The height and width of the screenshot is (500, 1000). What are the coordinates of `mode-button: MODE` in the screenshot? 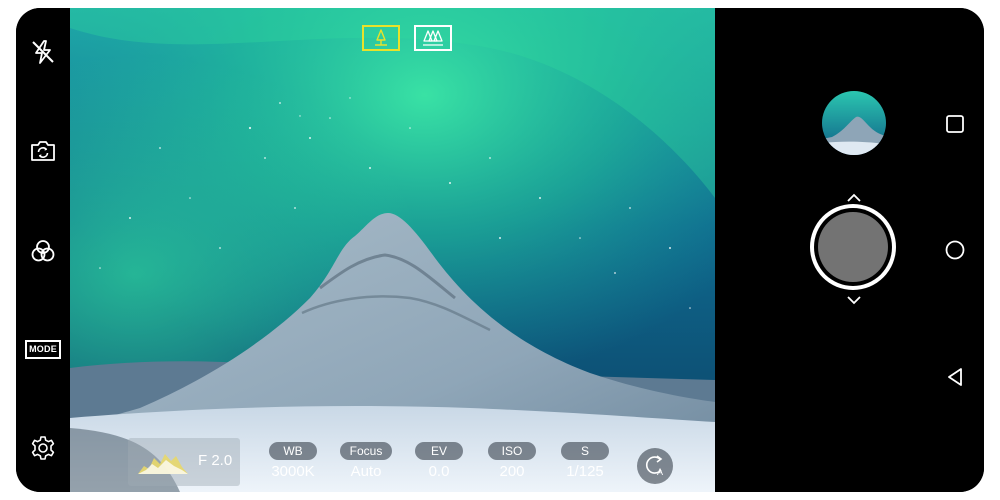 It's located at (43, 349).